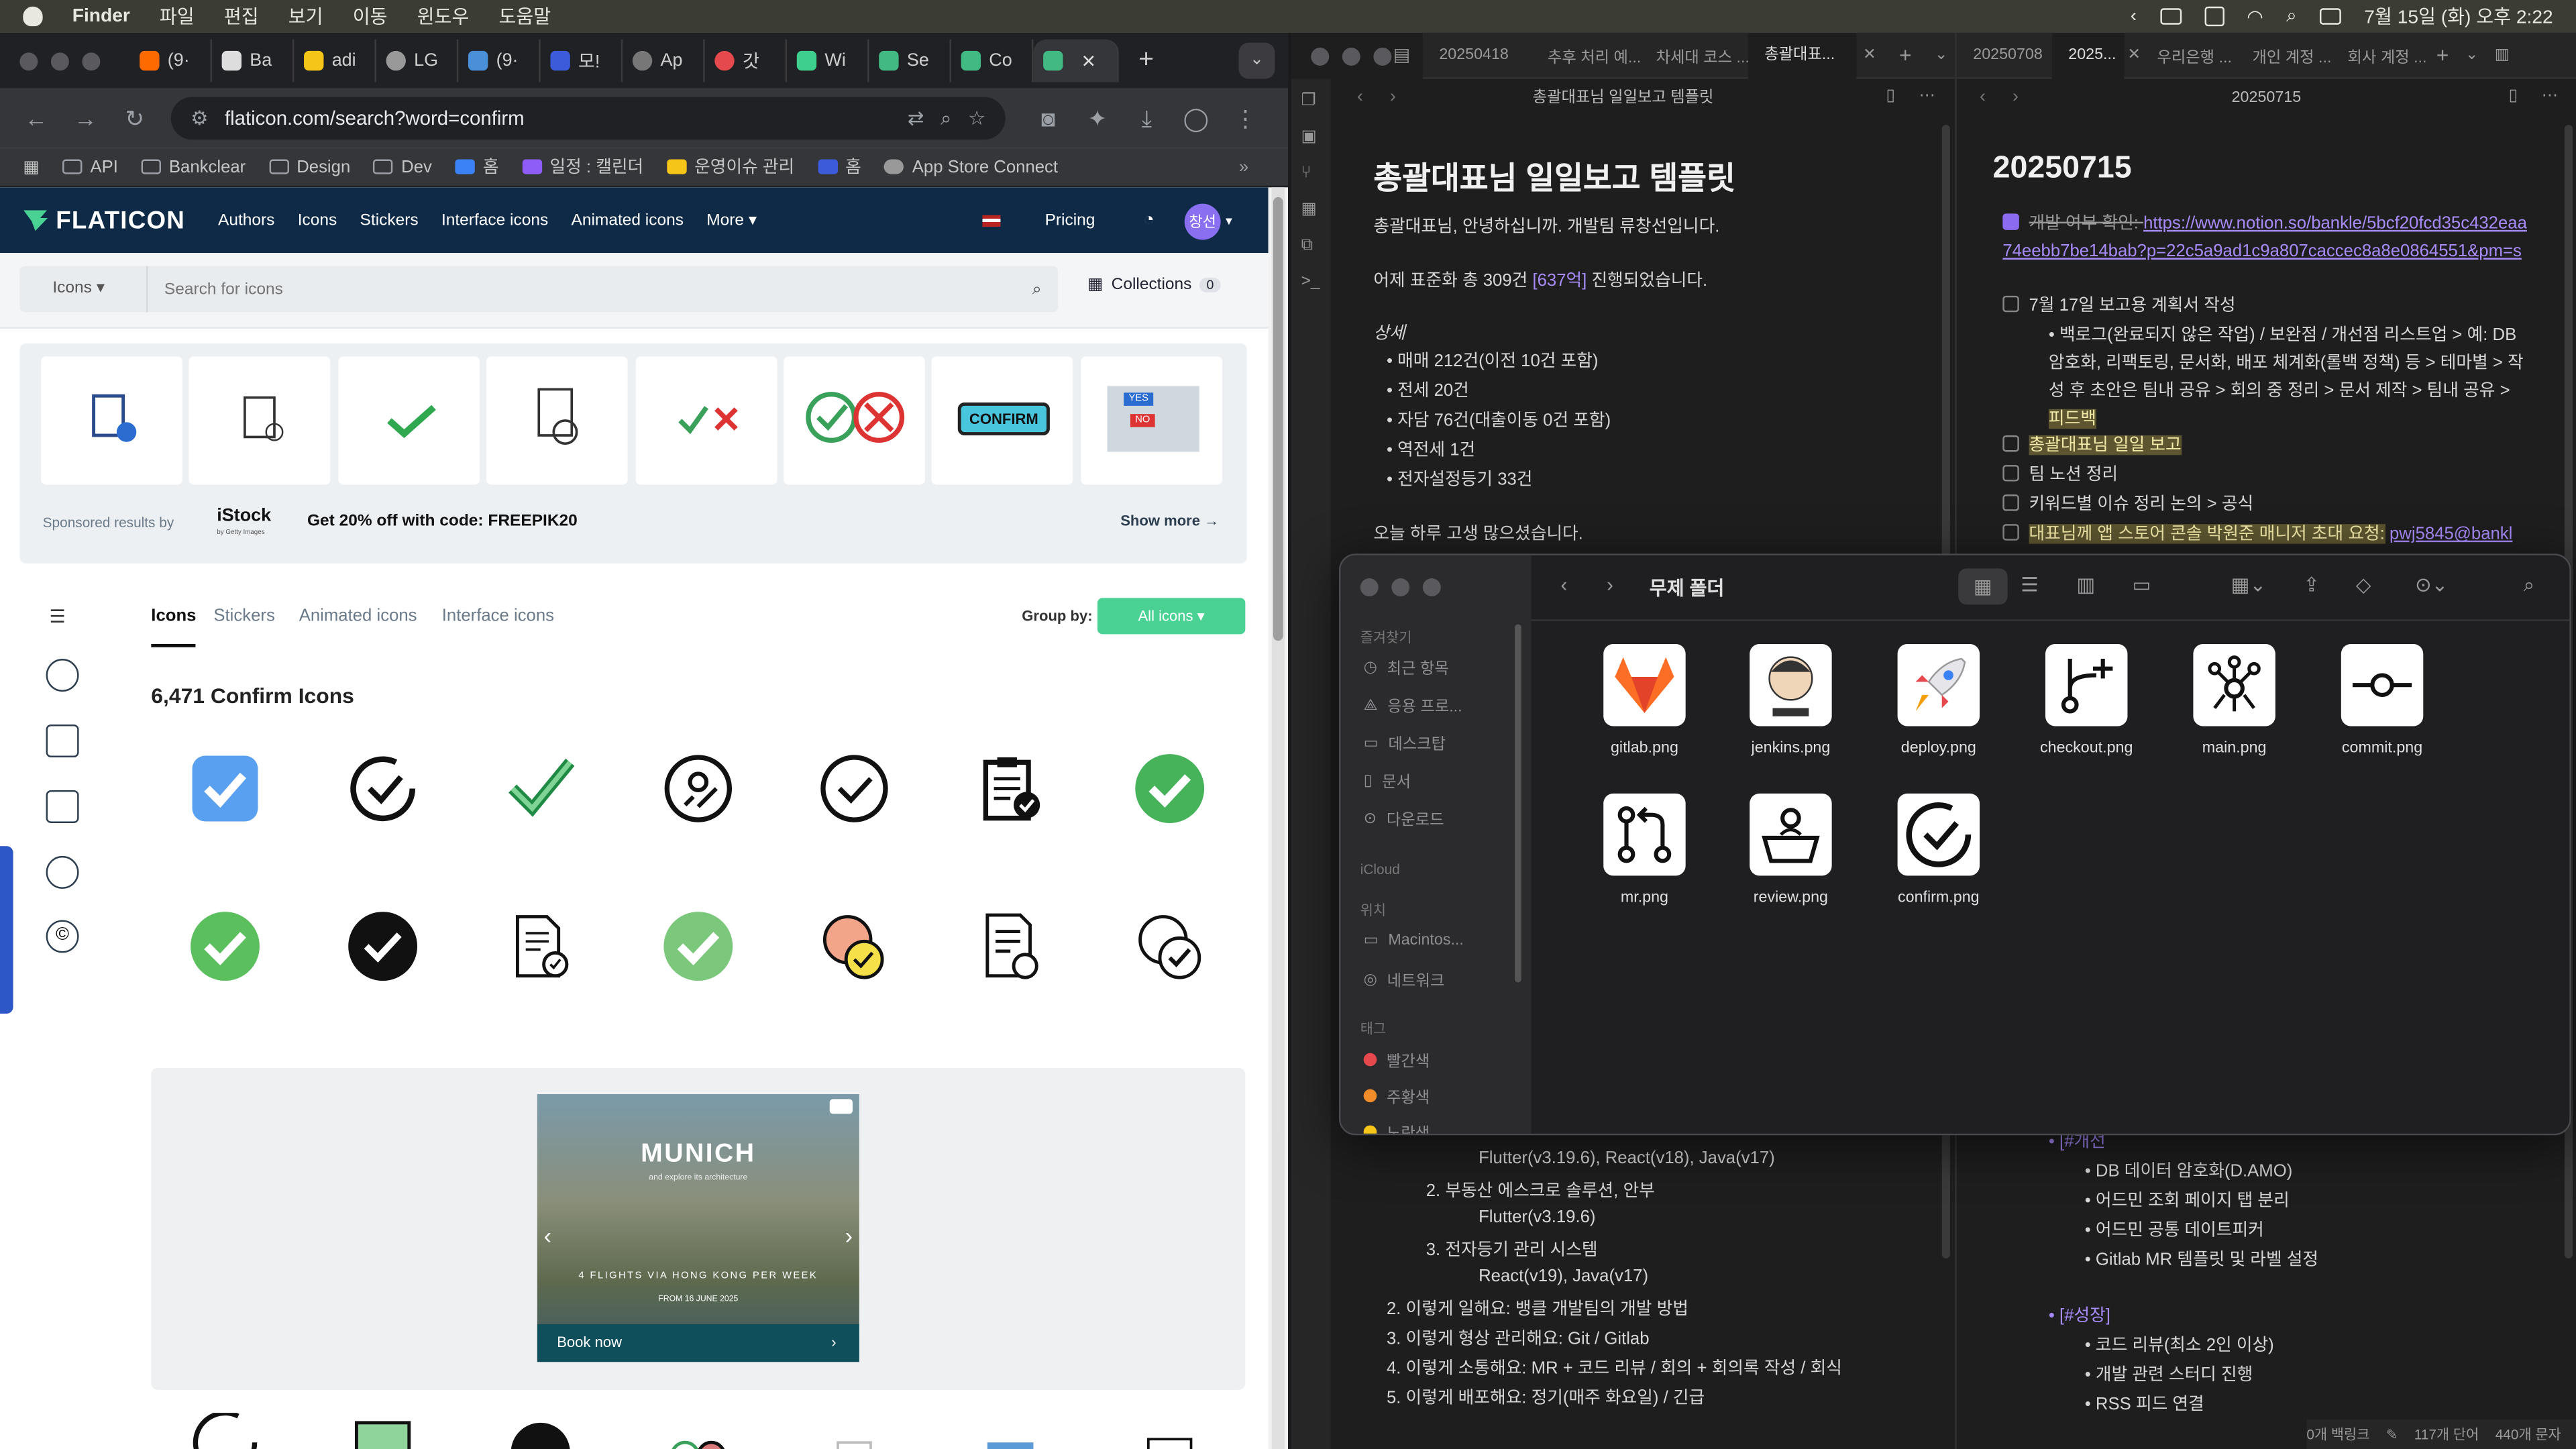  Describe the element at coordinates (335, 61) in the screenshot. I see `browser-tab: adi` at that location.